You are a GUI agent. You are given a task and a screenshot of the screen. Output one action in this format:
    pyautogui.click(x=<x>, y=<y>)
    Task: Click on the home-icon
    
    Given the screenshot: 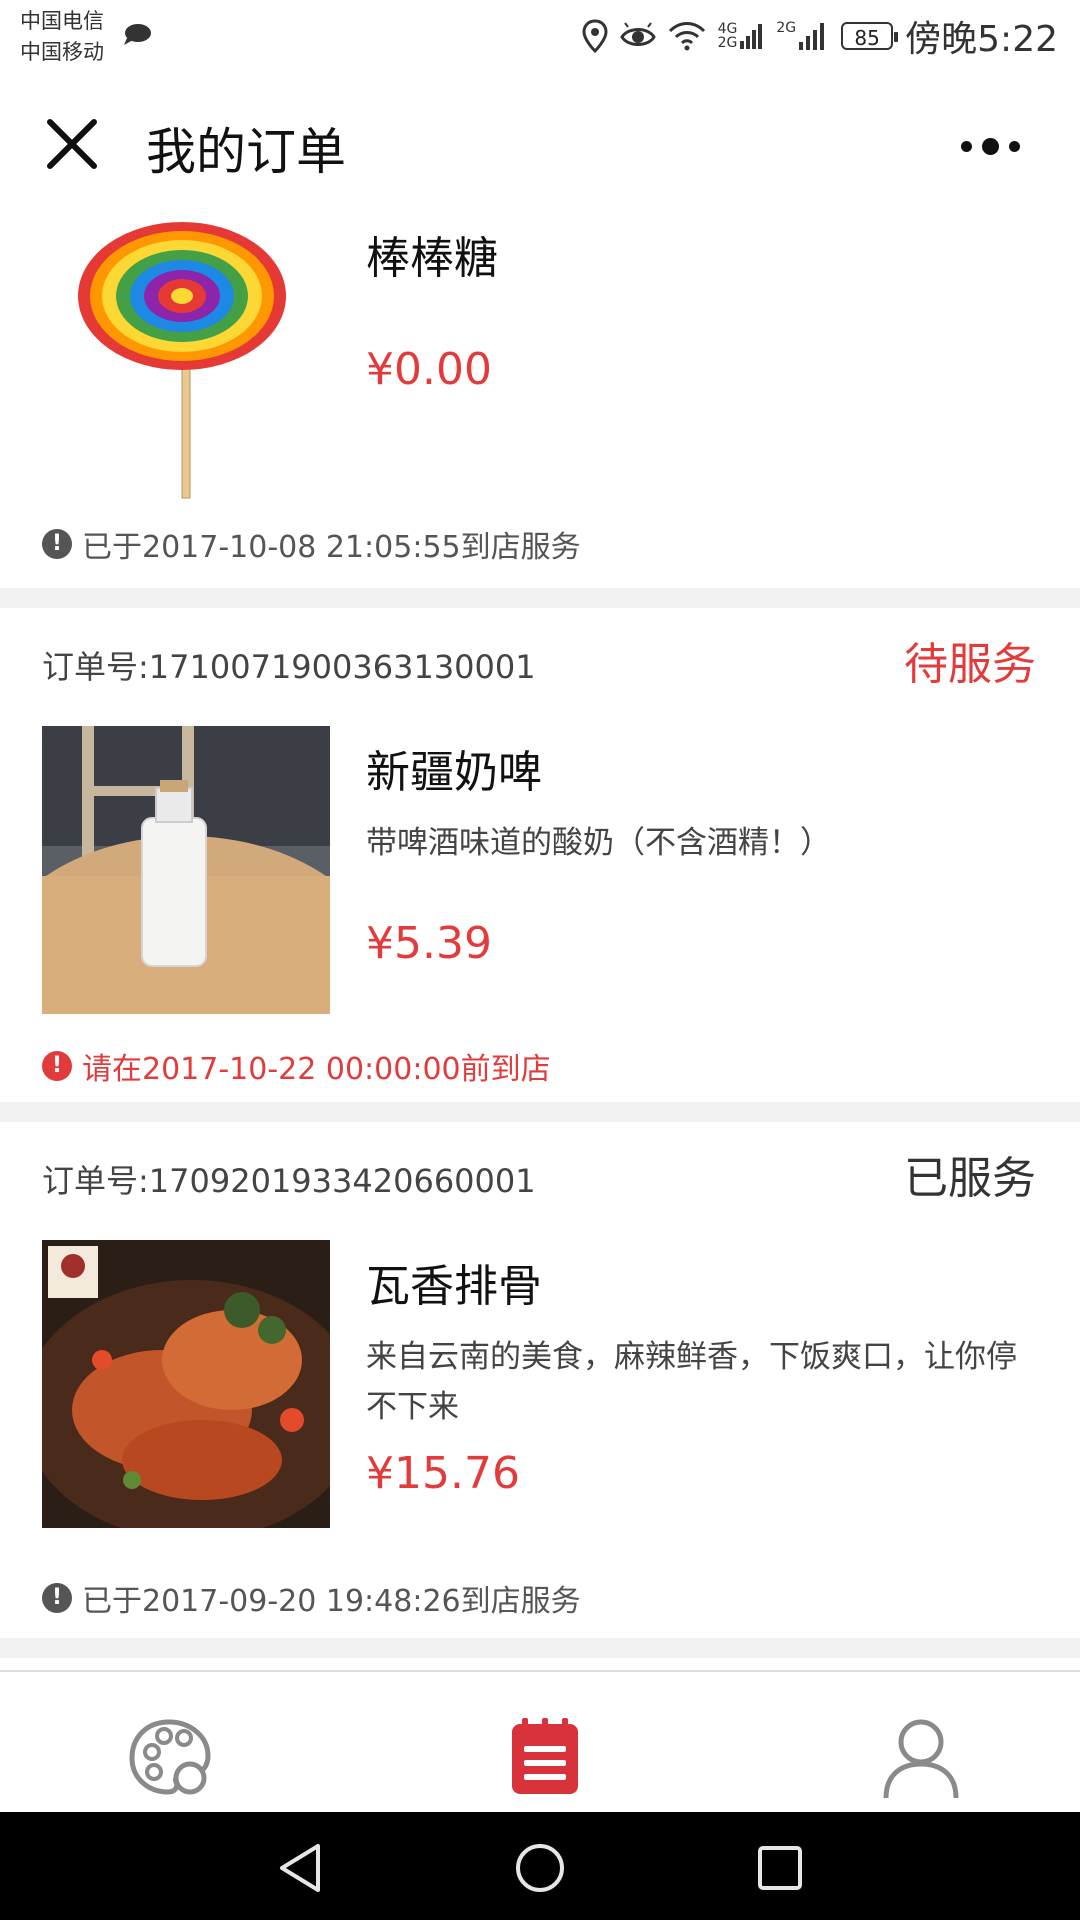 What is the action you would take?
    pyautogui.click(x=540, y=1868)
    